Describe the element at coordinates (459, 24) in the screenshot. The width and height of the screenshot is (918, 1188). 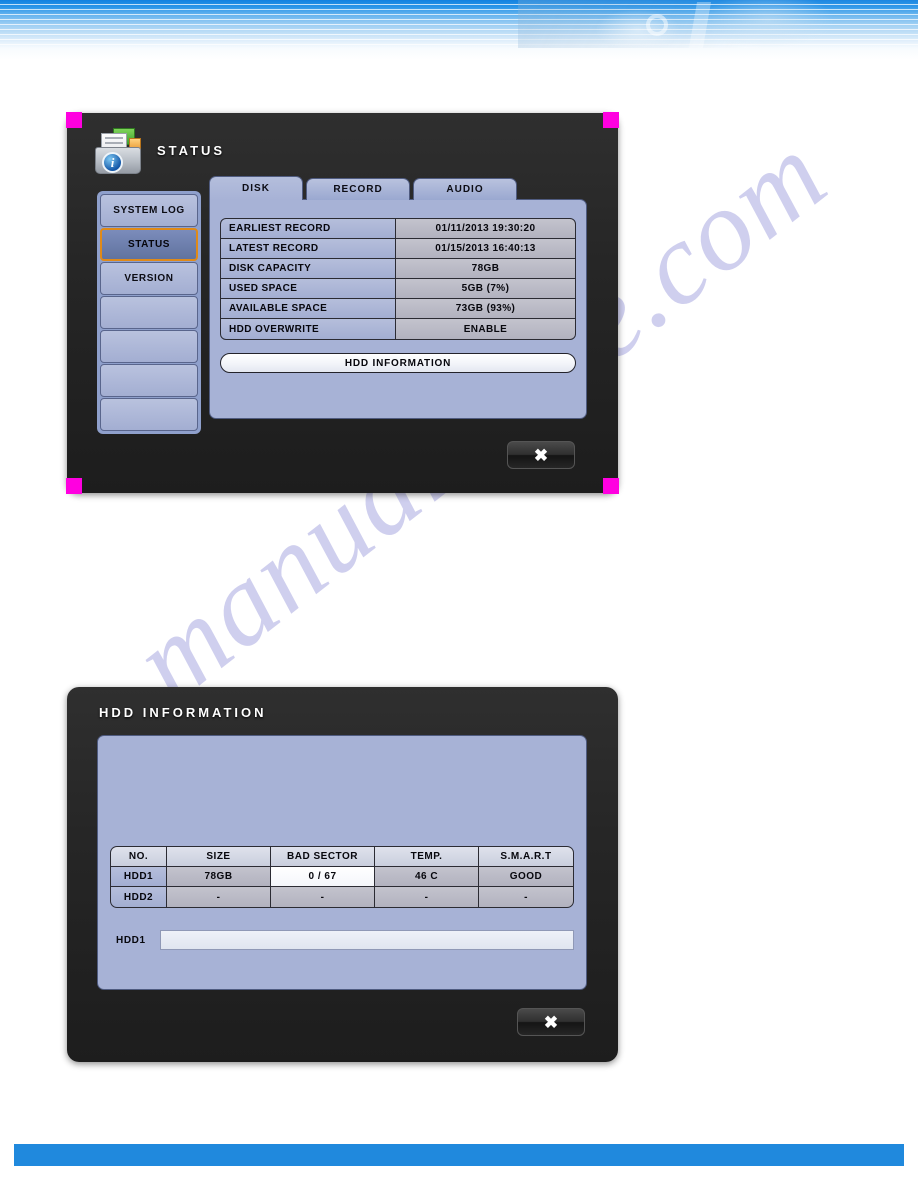
I see `page-header-banner` at that location.